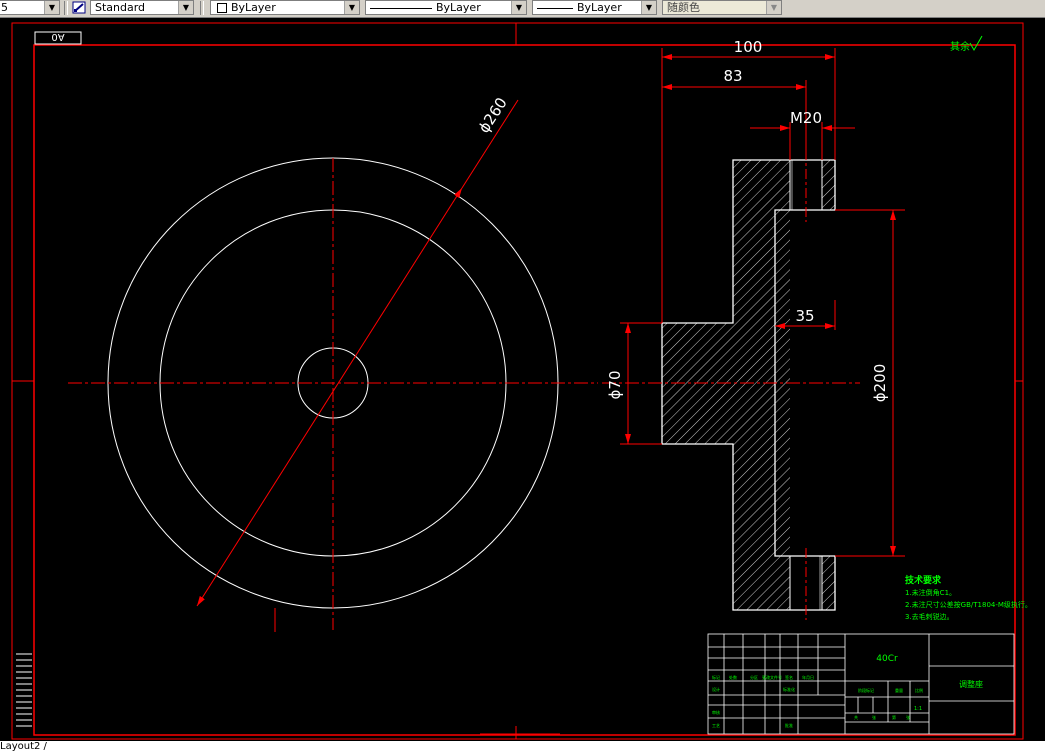  Describe the element at coordinates (425, 7) in the screenshot. I see `linetype-preview: ByLayer` at that location.